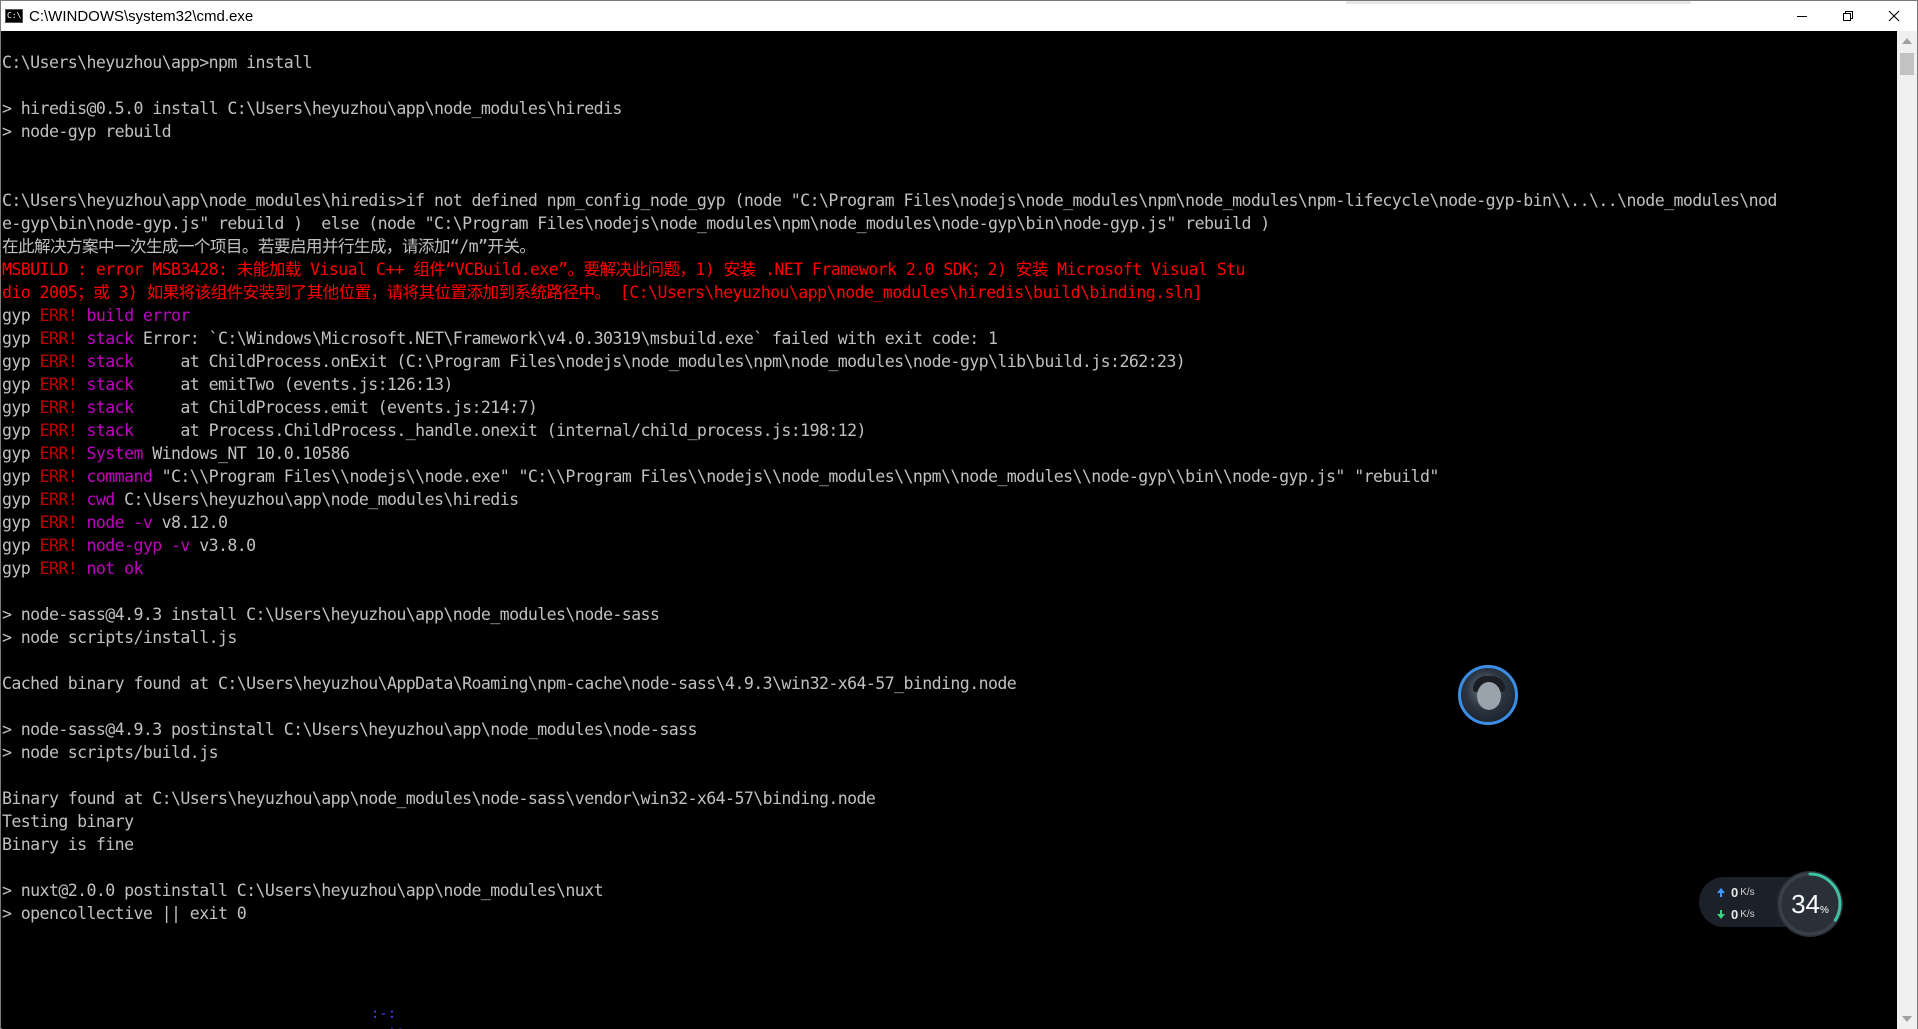  I want to click on title-bar: C:\ C:\WINDOWS\system32\cmd.exe, so click(959, 16).